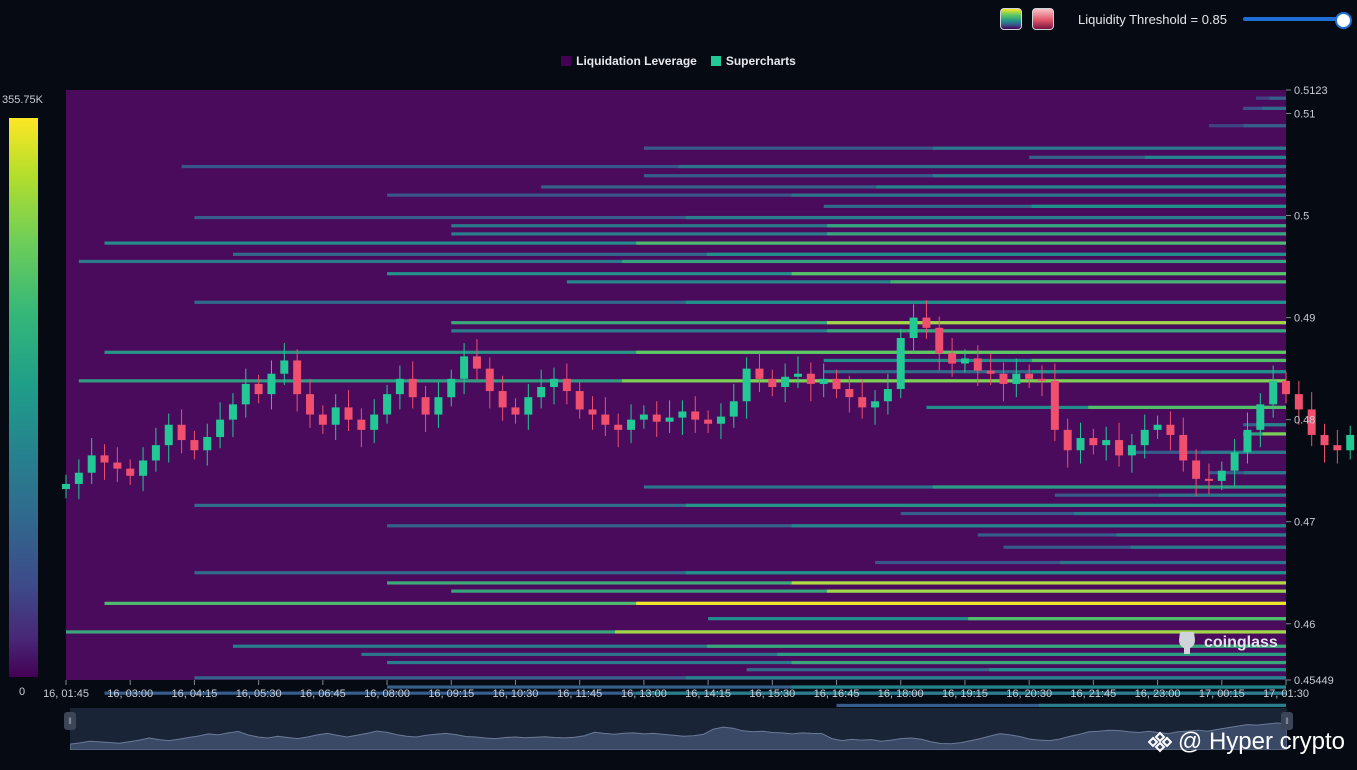 This screenshot has height=770, width=1357. Describe the element at coordinates (1298, 20) in the screenshot. I see `liquidity-threshold-slider` at that location.